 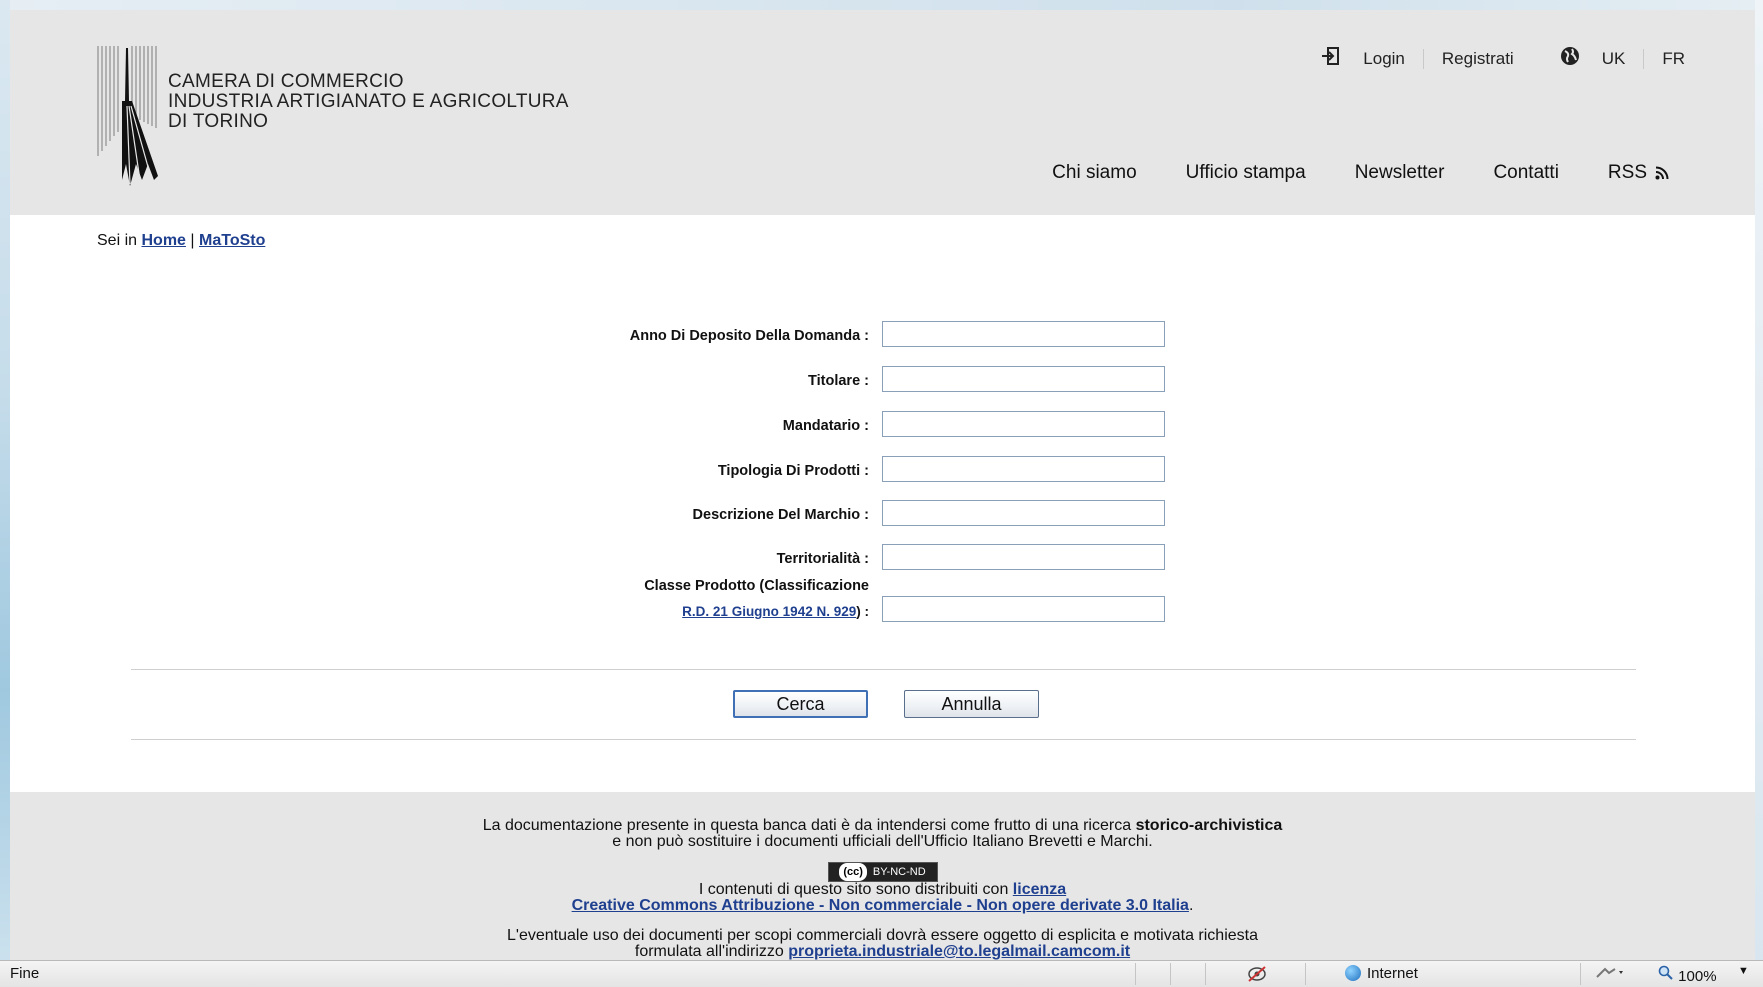 I want to click on mole-antonelliana-logo-icon, so click(x=127, y=116).